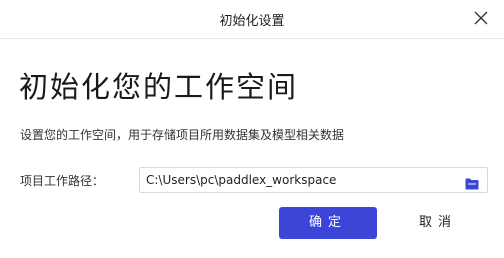 This screenshot has height=258, width=504. I want to click on title-bar: 初始化设置, so click(252, 19).